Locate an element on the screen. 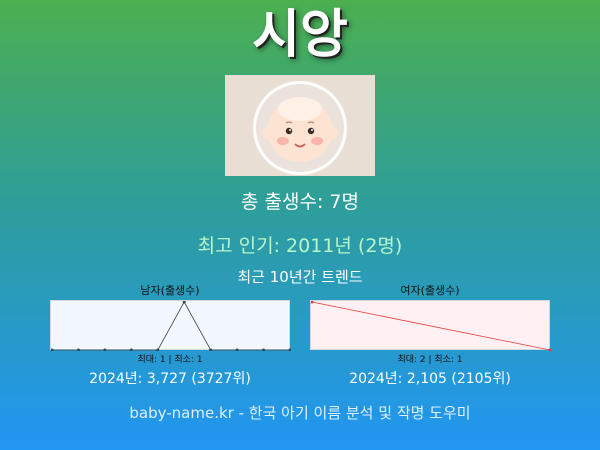 This screenshot has height=450, width=600. female-minmax-text: 최대: 2 | 최소: 1 is located at coordinates (430, 360).